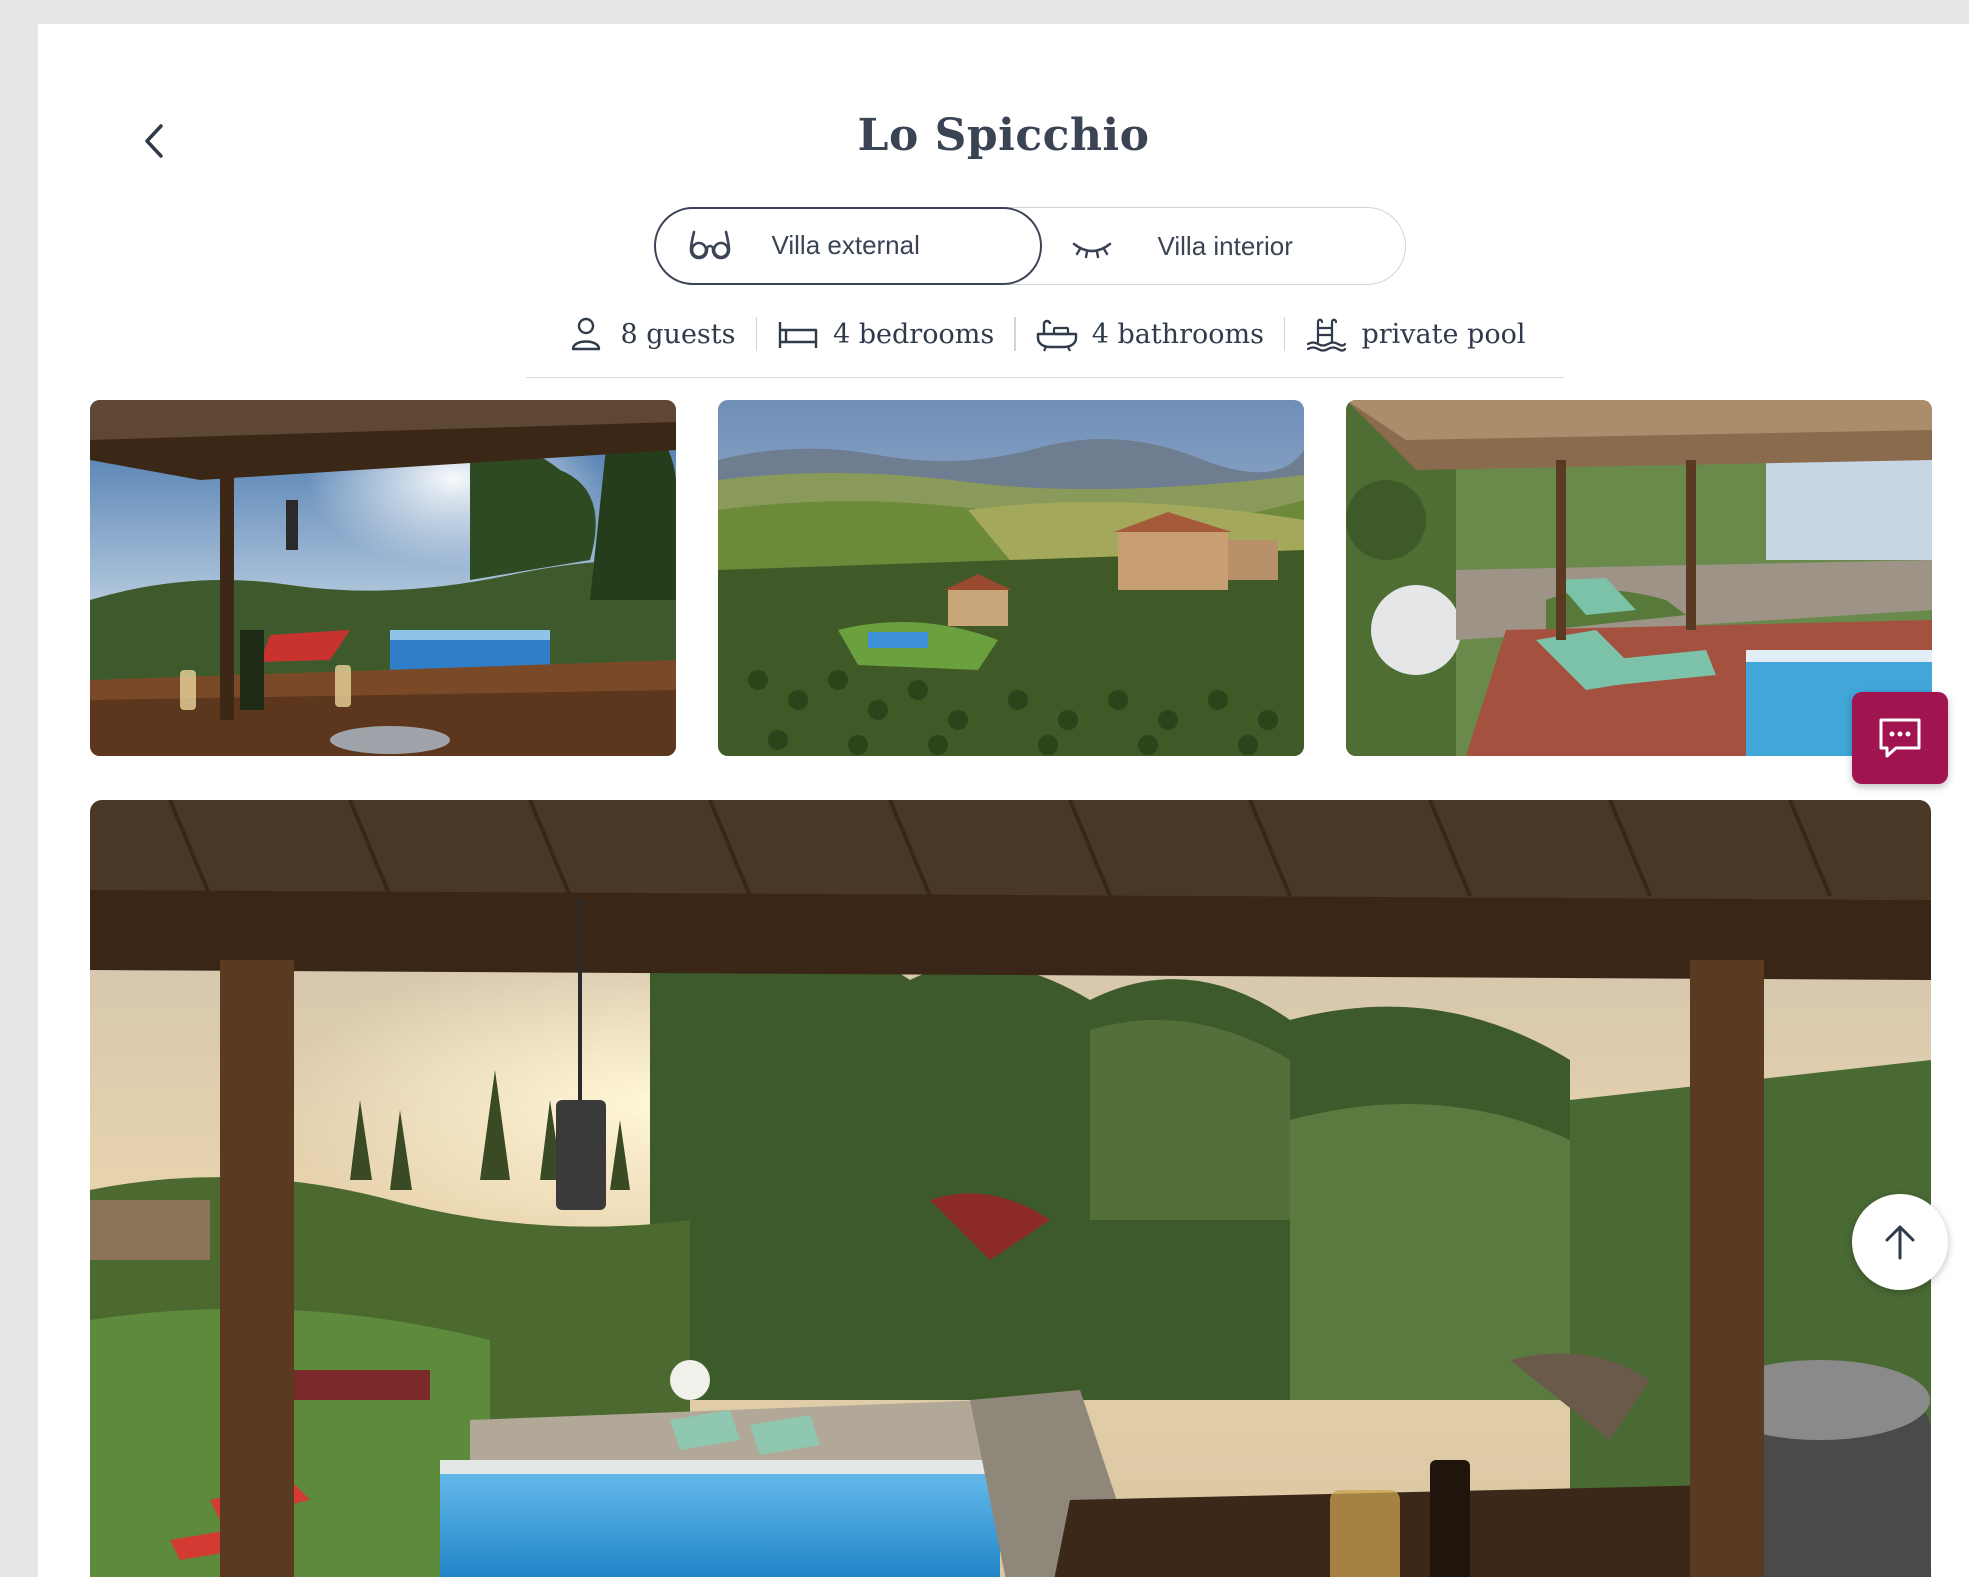 Image resolution: width=1969 pixels, height=1577 pixels. I want to click on scroll-to-top-button, so click(1900, 1242).